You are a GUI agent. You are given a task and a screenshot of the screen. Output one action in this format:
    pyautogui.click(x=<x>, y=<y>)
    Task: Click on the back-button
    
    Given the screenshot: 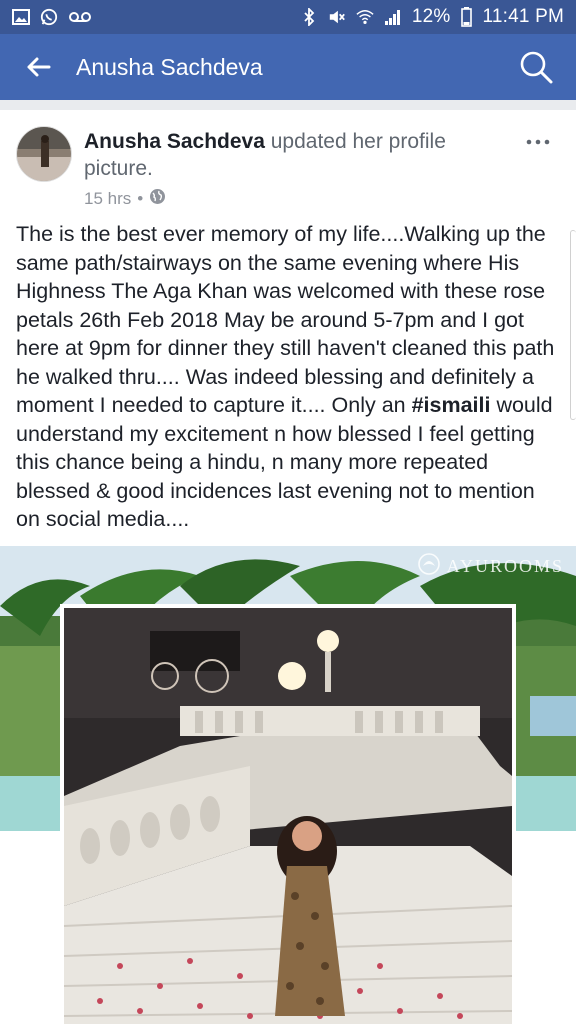 What is the action you would take?
    pyautogui.click(x=38, y=67)
    